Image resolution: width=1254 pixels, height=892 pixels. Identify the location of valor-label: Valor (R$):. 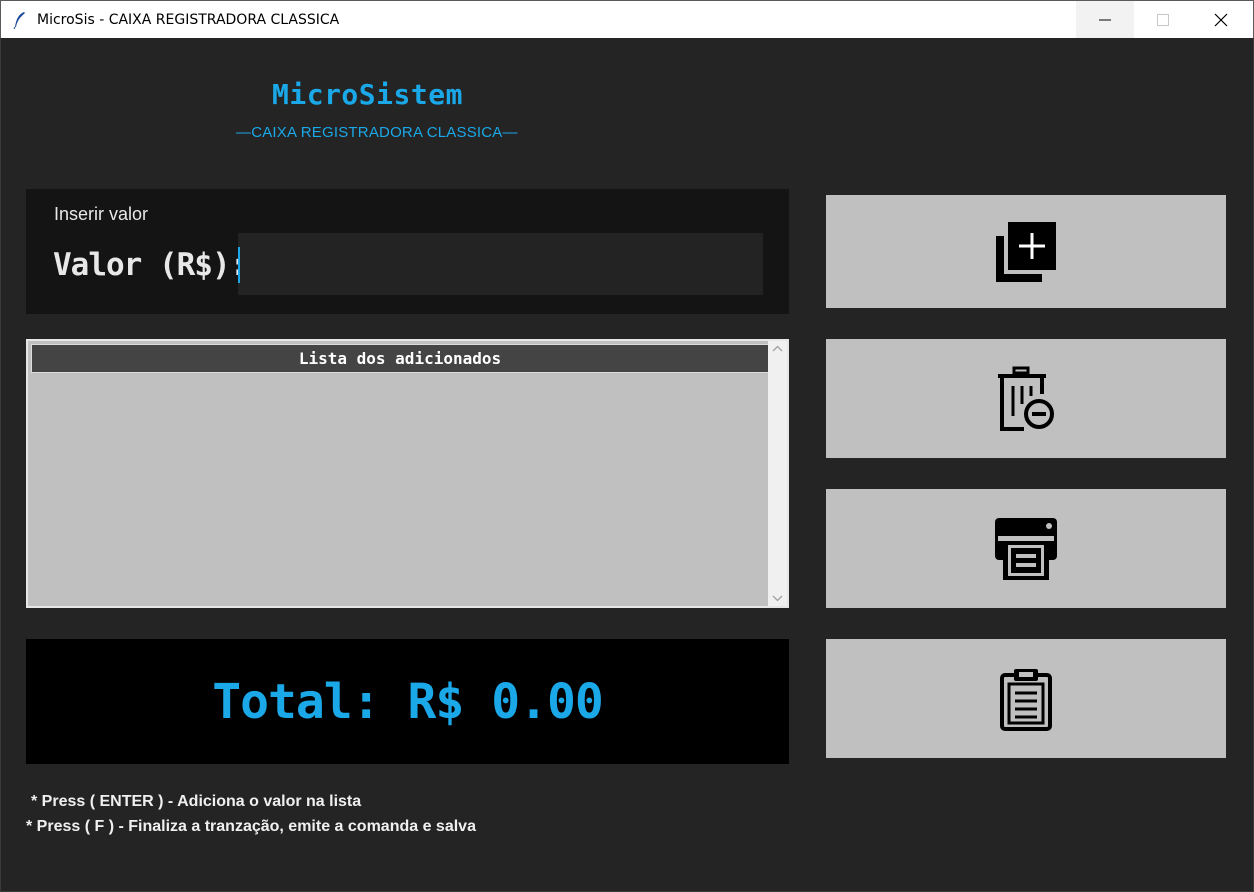
(150, 265).